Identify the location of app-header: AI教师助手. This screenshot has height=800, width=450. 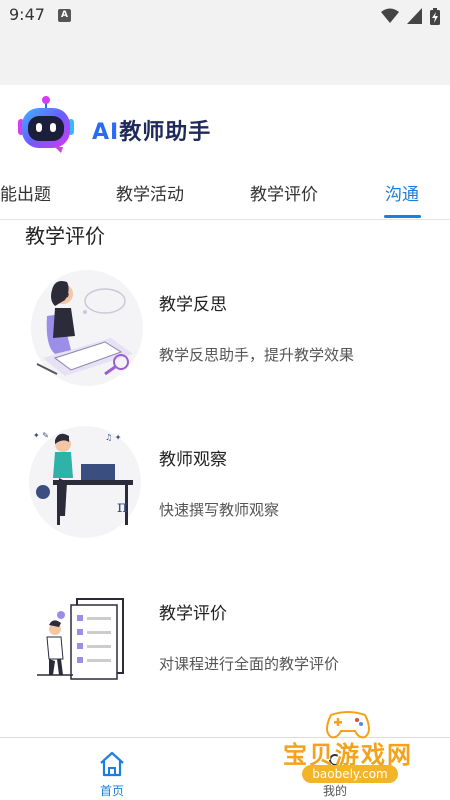
(225, 125).